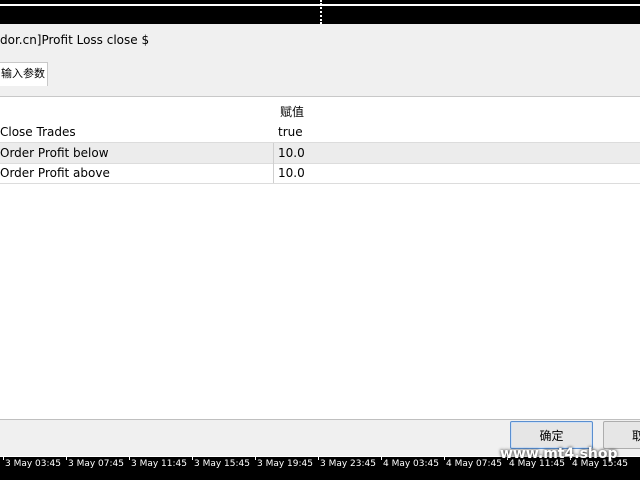 The height and width of the screenshot is (480, 640). I want to click on table-row: Close Trades true, so click(320, 132).